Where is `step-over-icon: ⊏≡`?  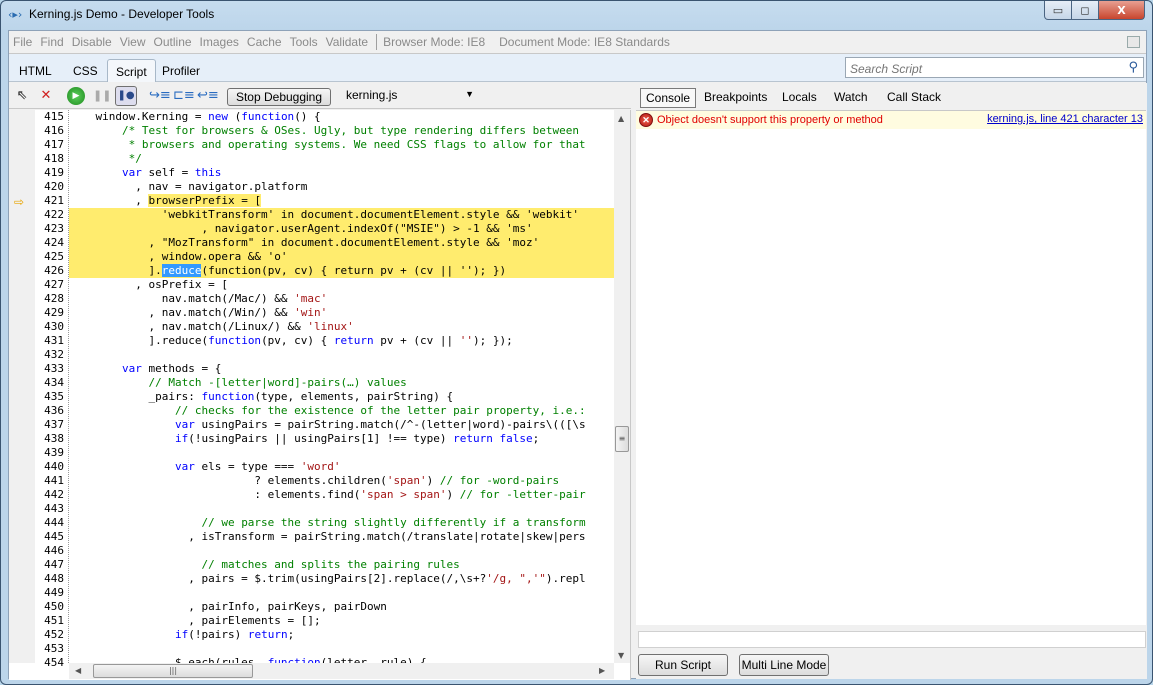
step-over-icon: ⊏≡ is located at coordinates (184, 96).